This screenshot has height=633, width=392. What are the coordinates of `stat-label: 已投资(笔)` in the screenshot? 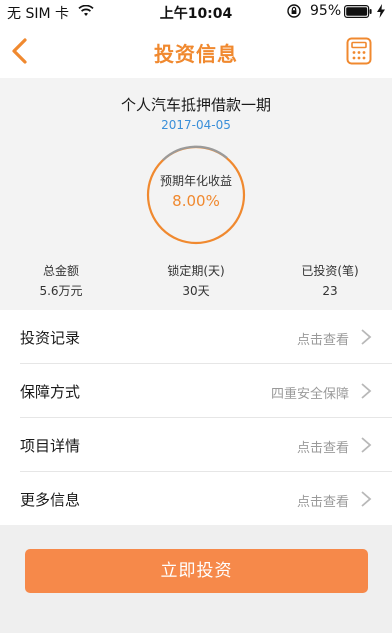 It's located at (330, 271).